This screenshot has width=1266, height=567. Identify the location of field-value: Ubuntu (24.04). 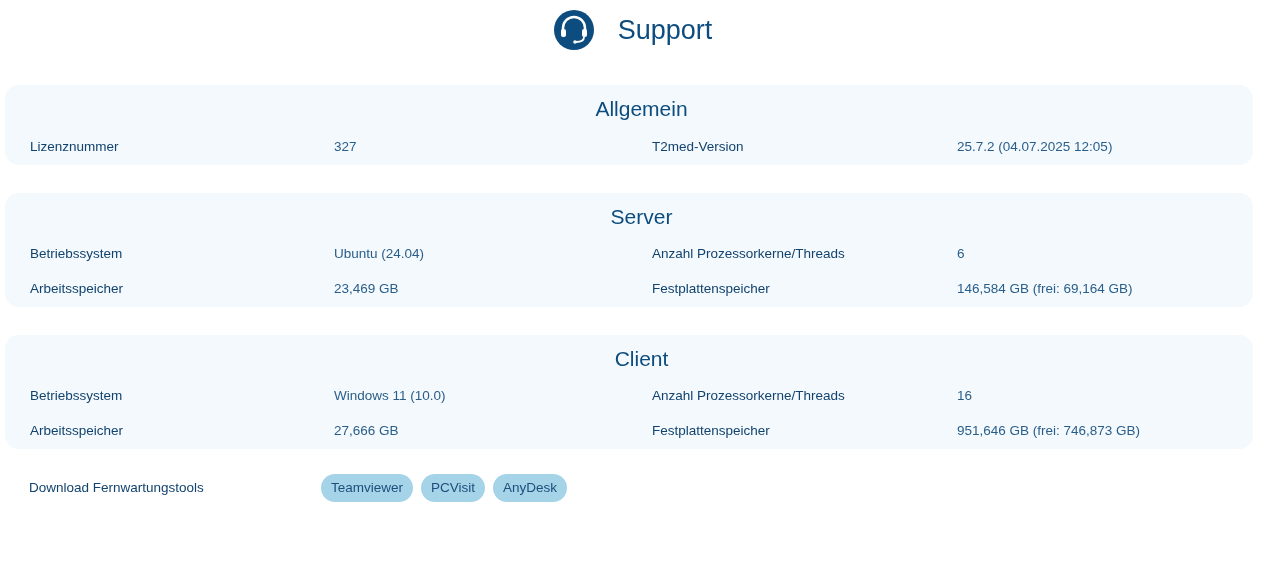
(380, 254).